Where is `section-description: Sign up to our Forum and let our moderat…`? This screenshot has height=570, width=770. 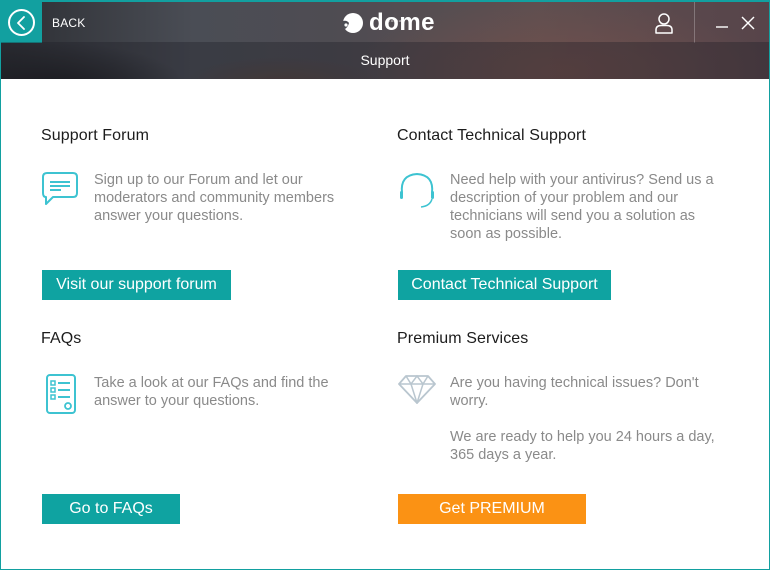 section-description: Sign up to our Forum and let our moderat… is located at coordinates (214, 198).